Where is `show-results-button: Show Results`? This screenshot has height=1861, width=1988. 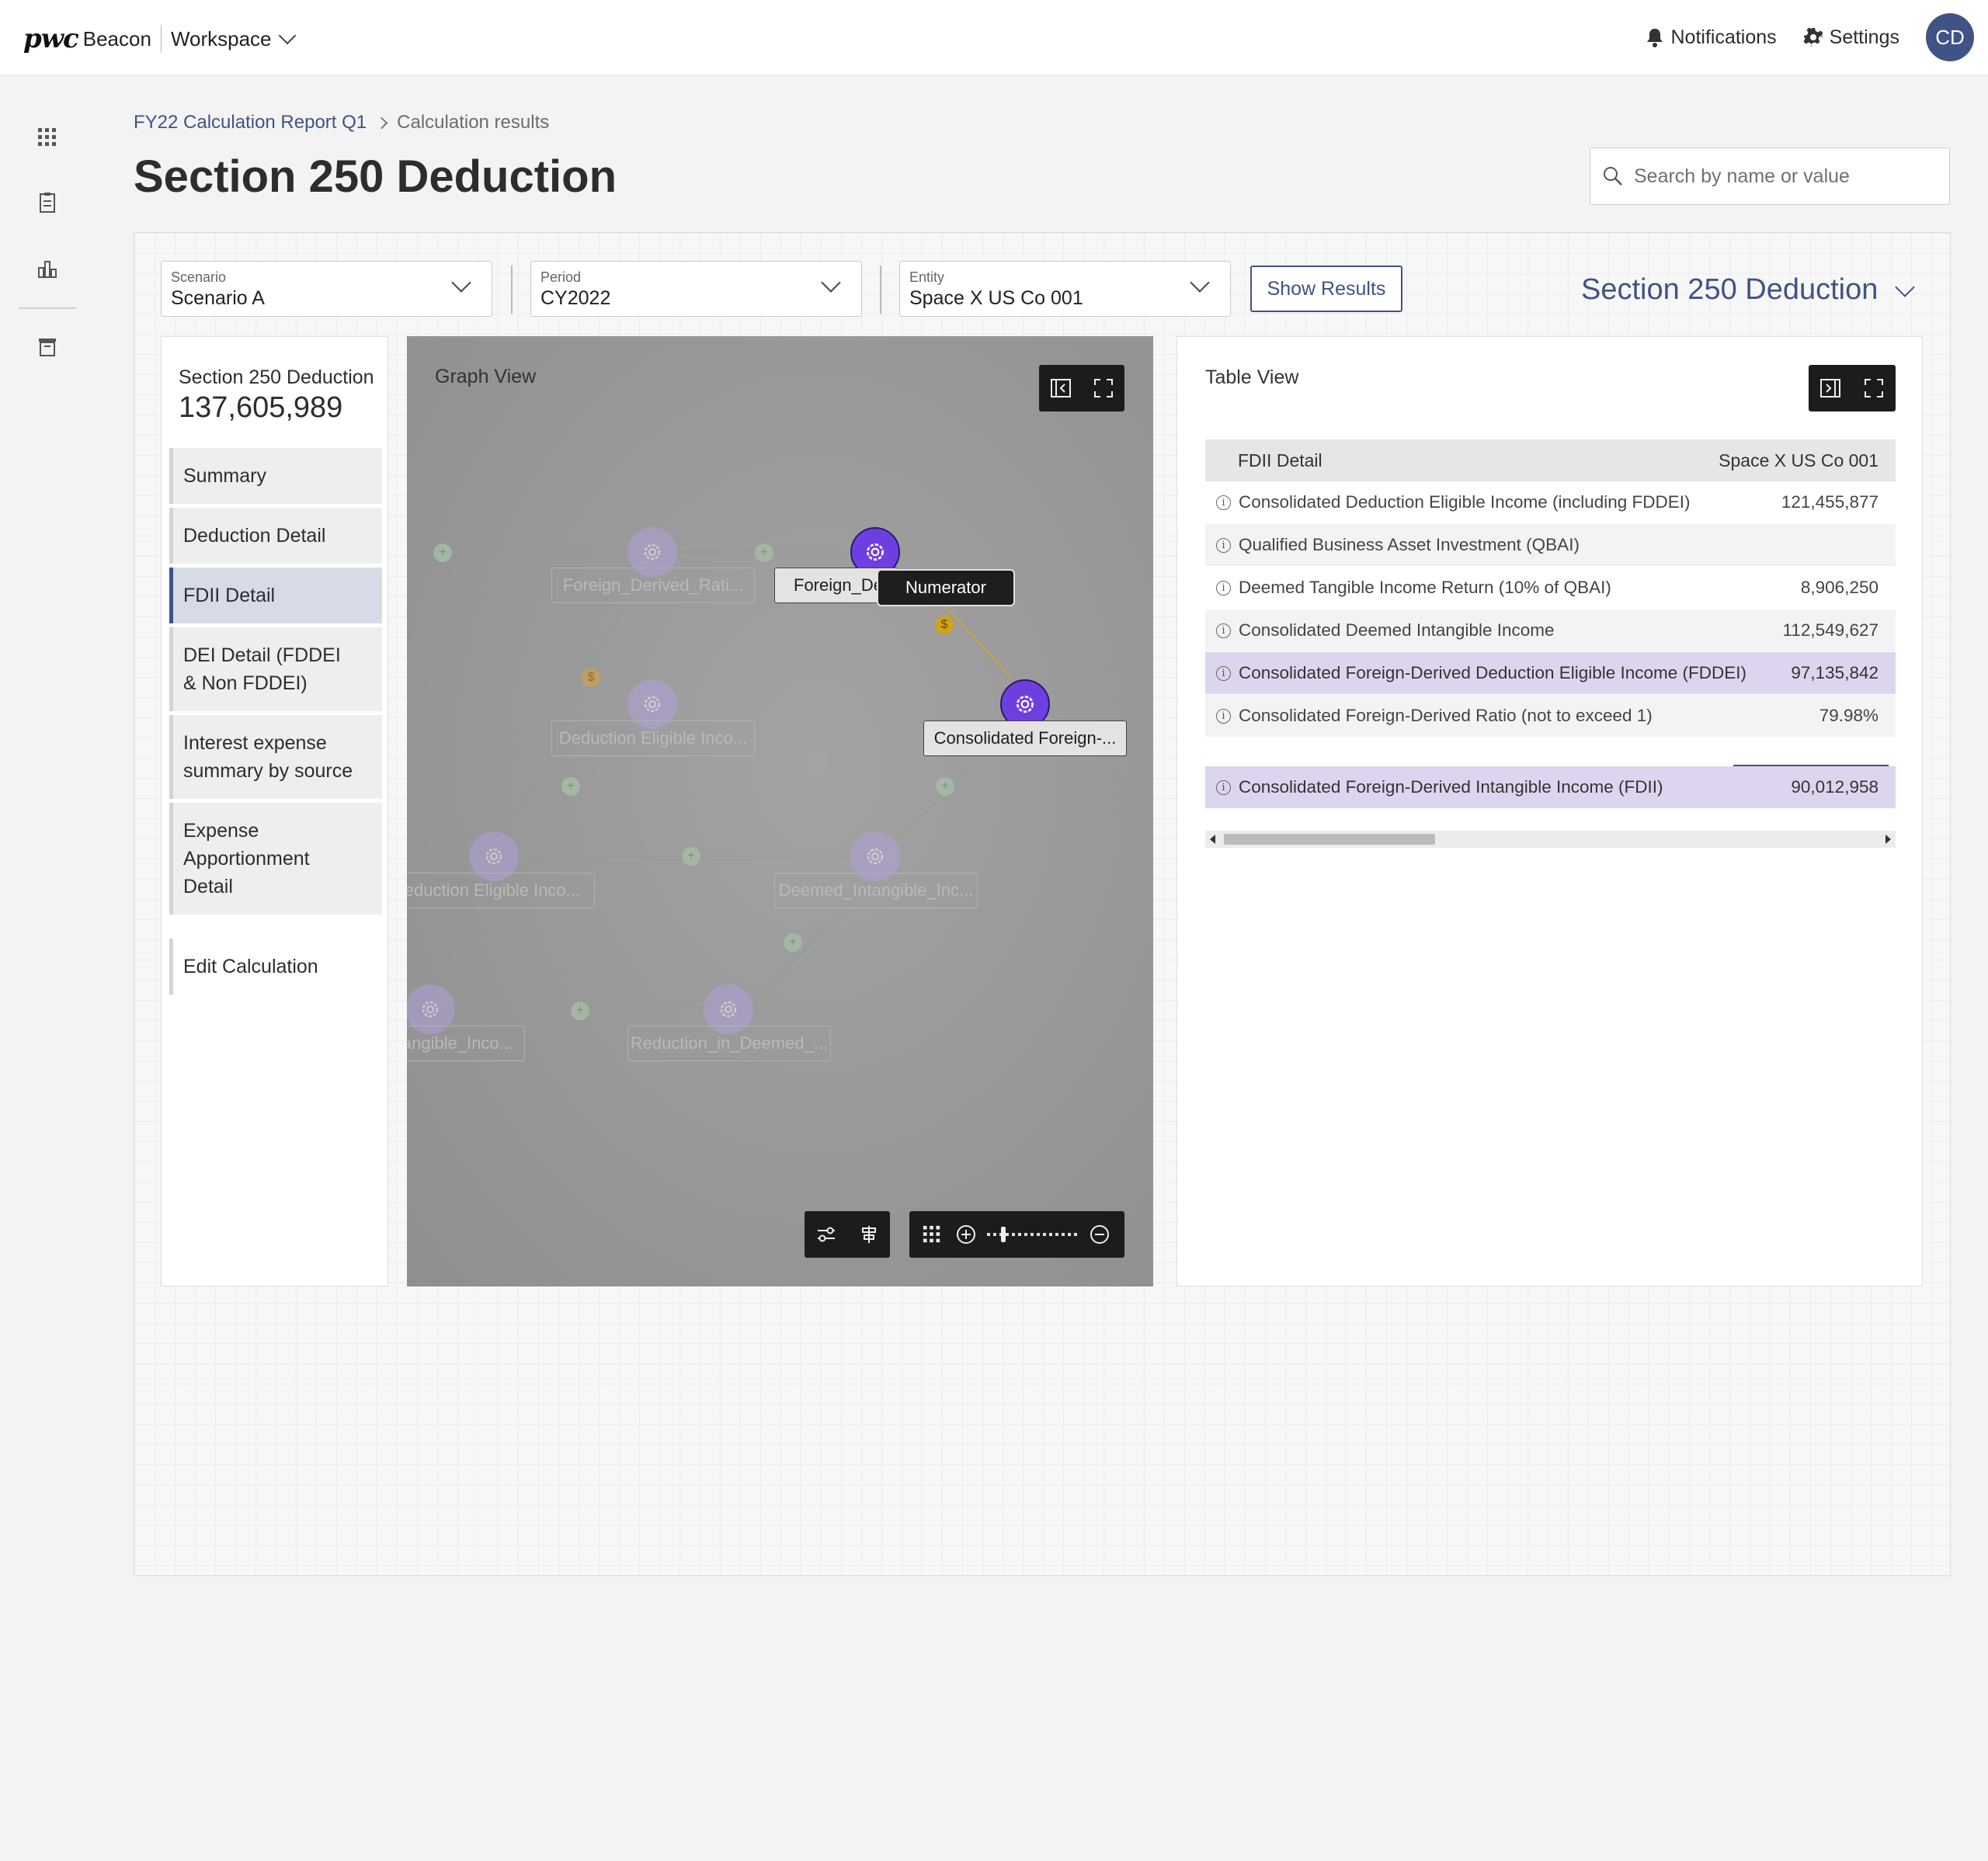
show-results-button: Show Results is located at coordinates (1326, 289).